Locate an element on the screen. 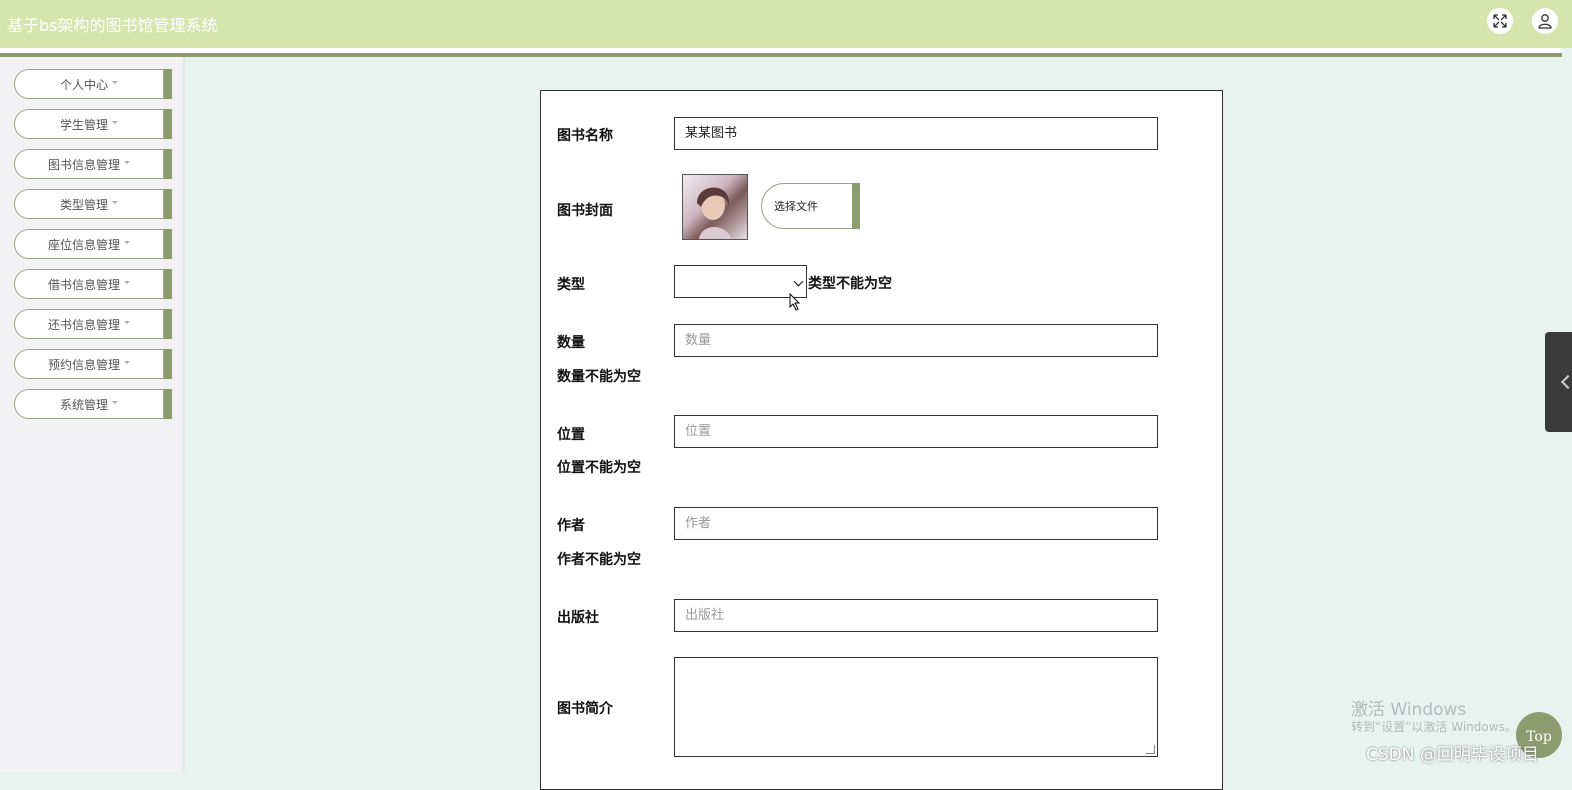 This screenshot has height=790, width=1572. cover-label: 图书封面 is located at coordinates (585, 211).